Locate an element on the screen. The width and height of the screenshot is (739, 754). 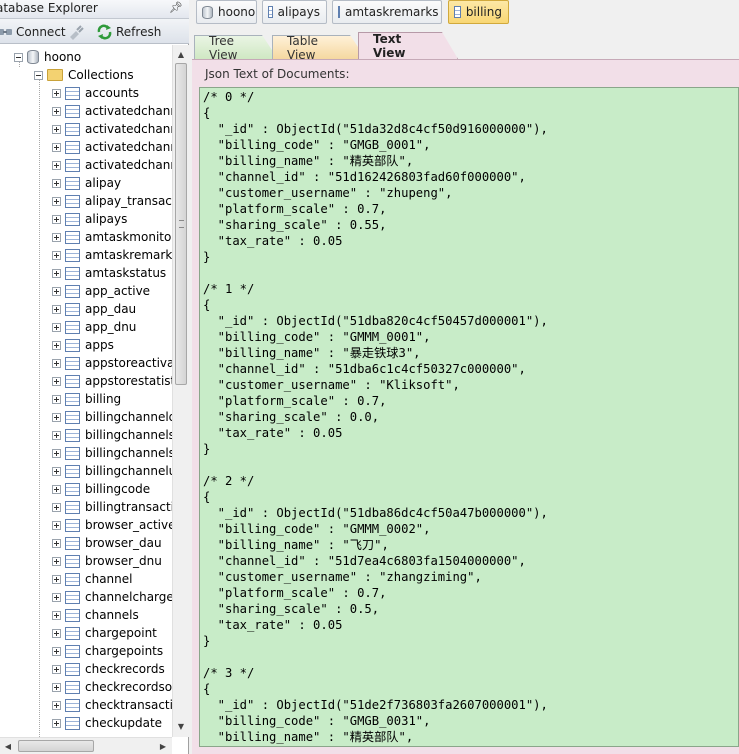
tree-node-collection: billingtransactio is located at coordinates (112, 507).